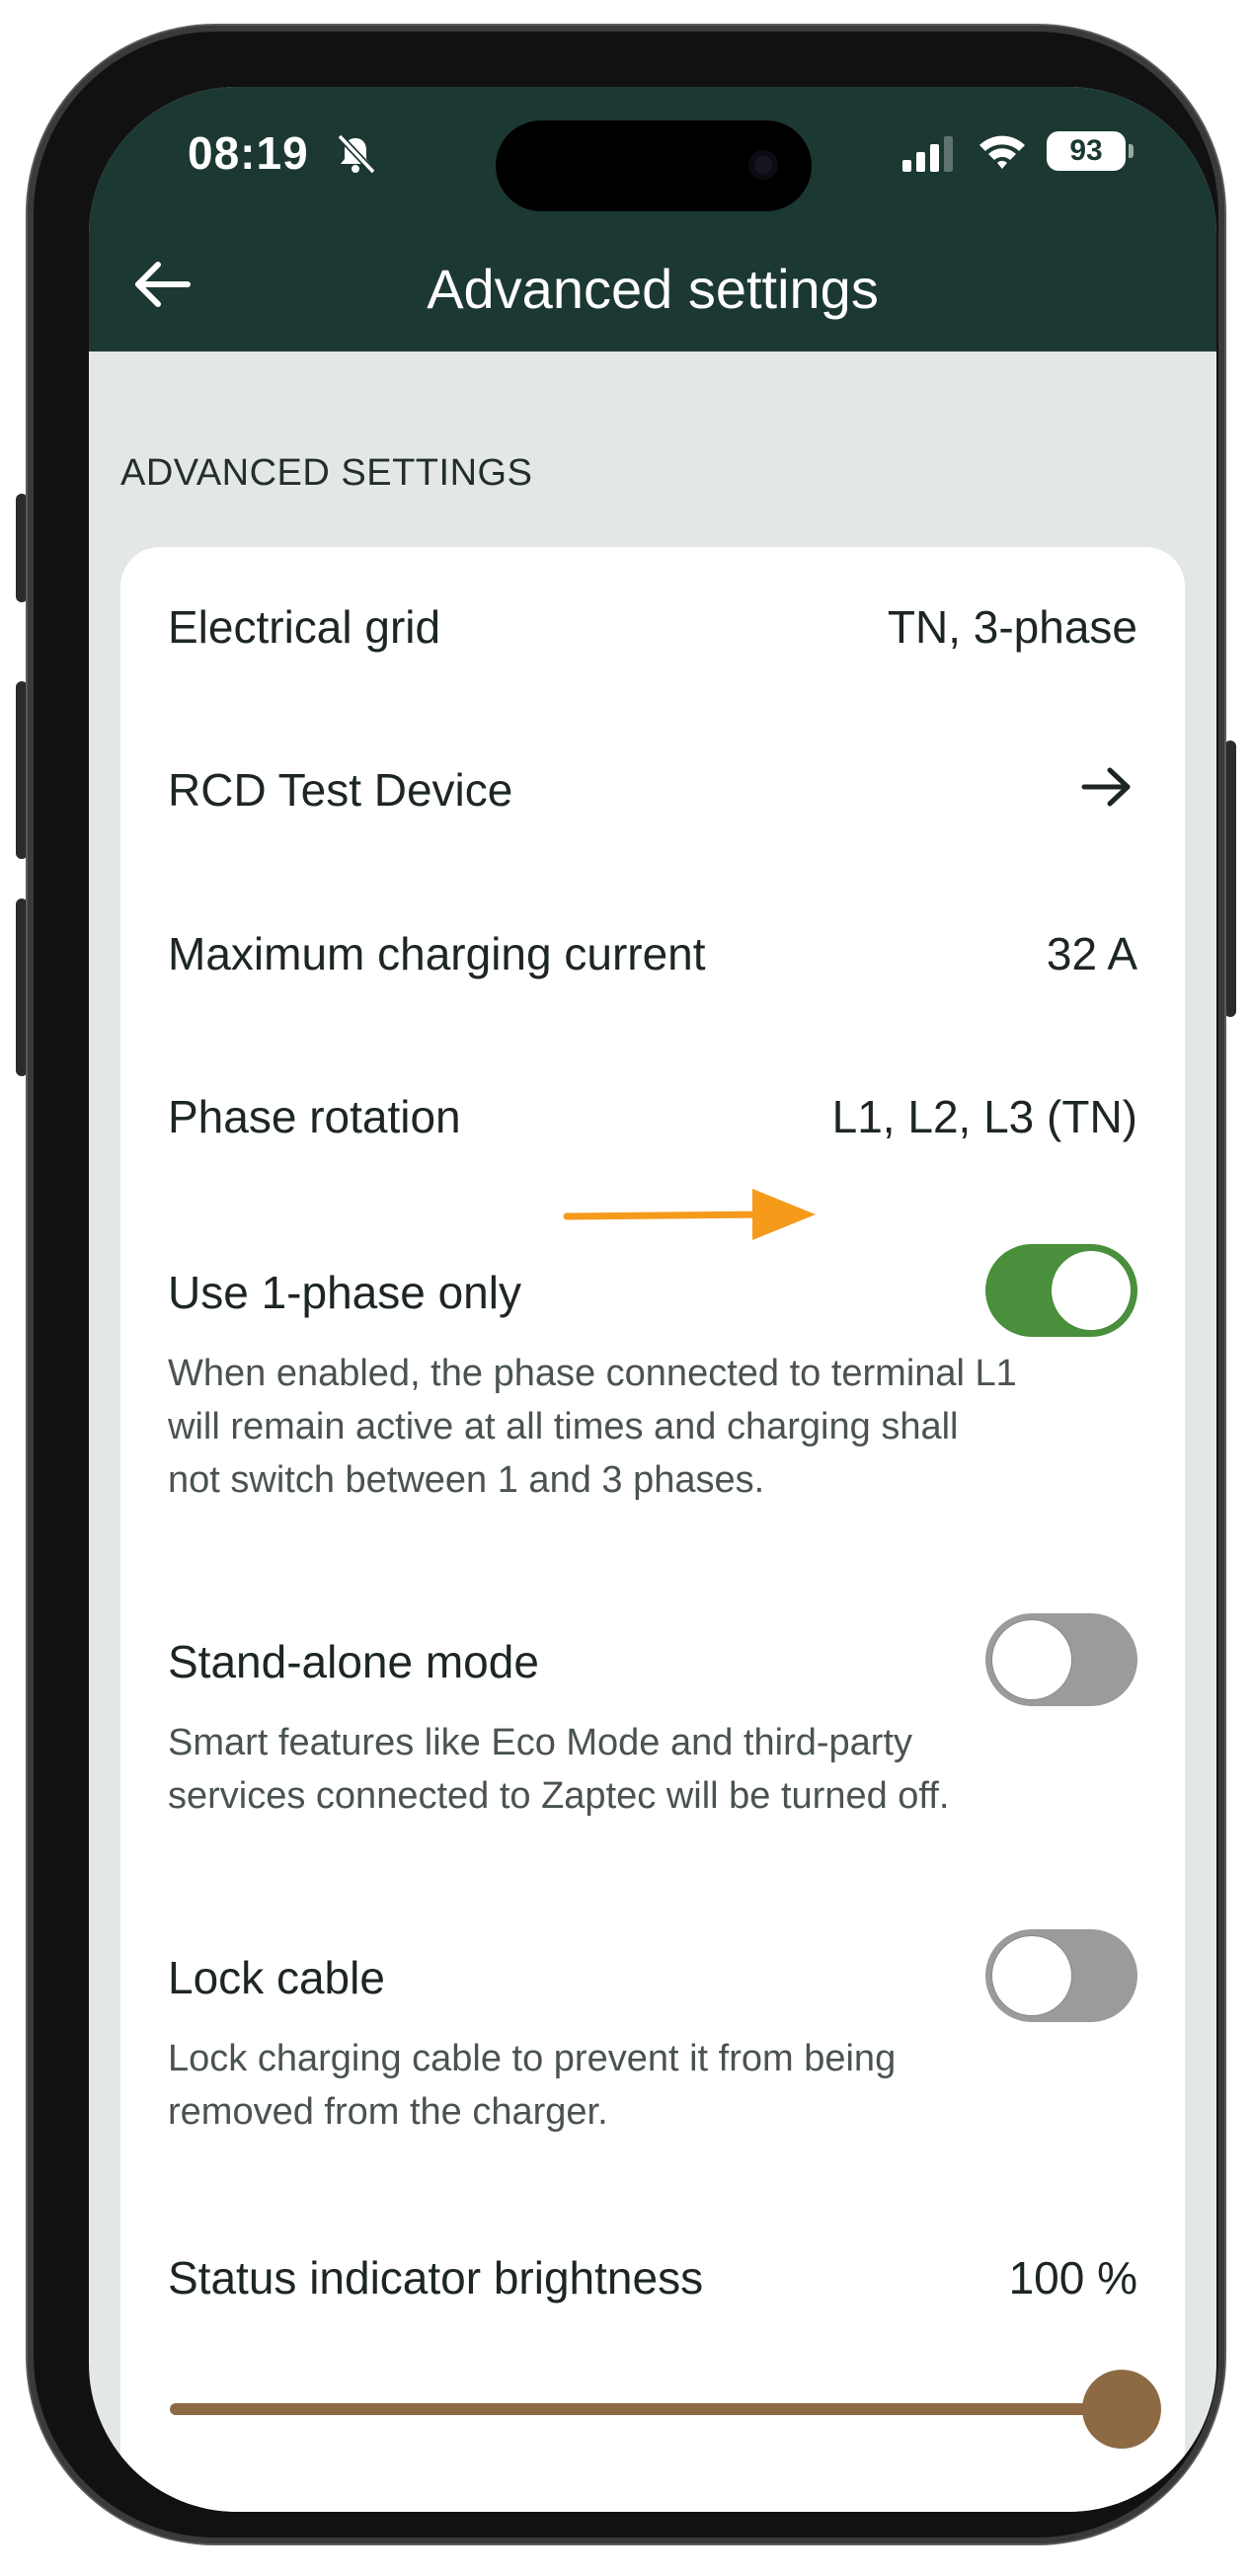 The width and height of the screenshot is (1252, 2576). I want to click on wifi-icon, so click(1002, 152).